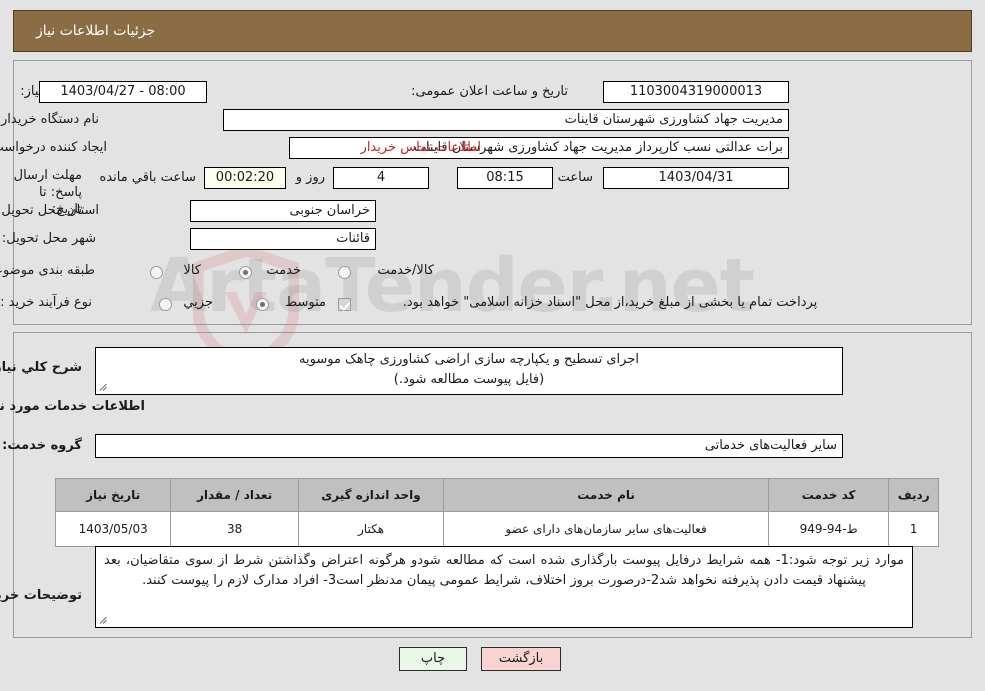  I want to click on col-row: ردیف, so click(913, 495).